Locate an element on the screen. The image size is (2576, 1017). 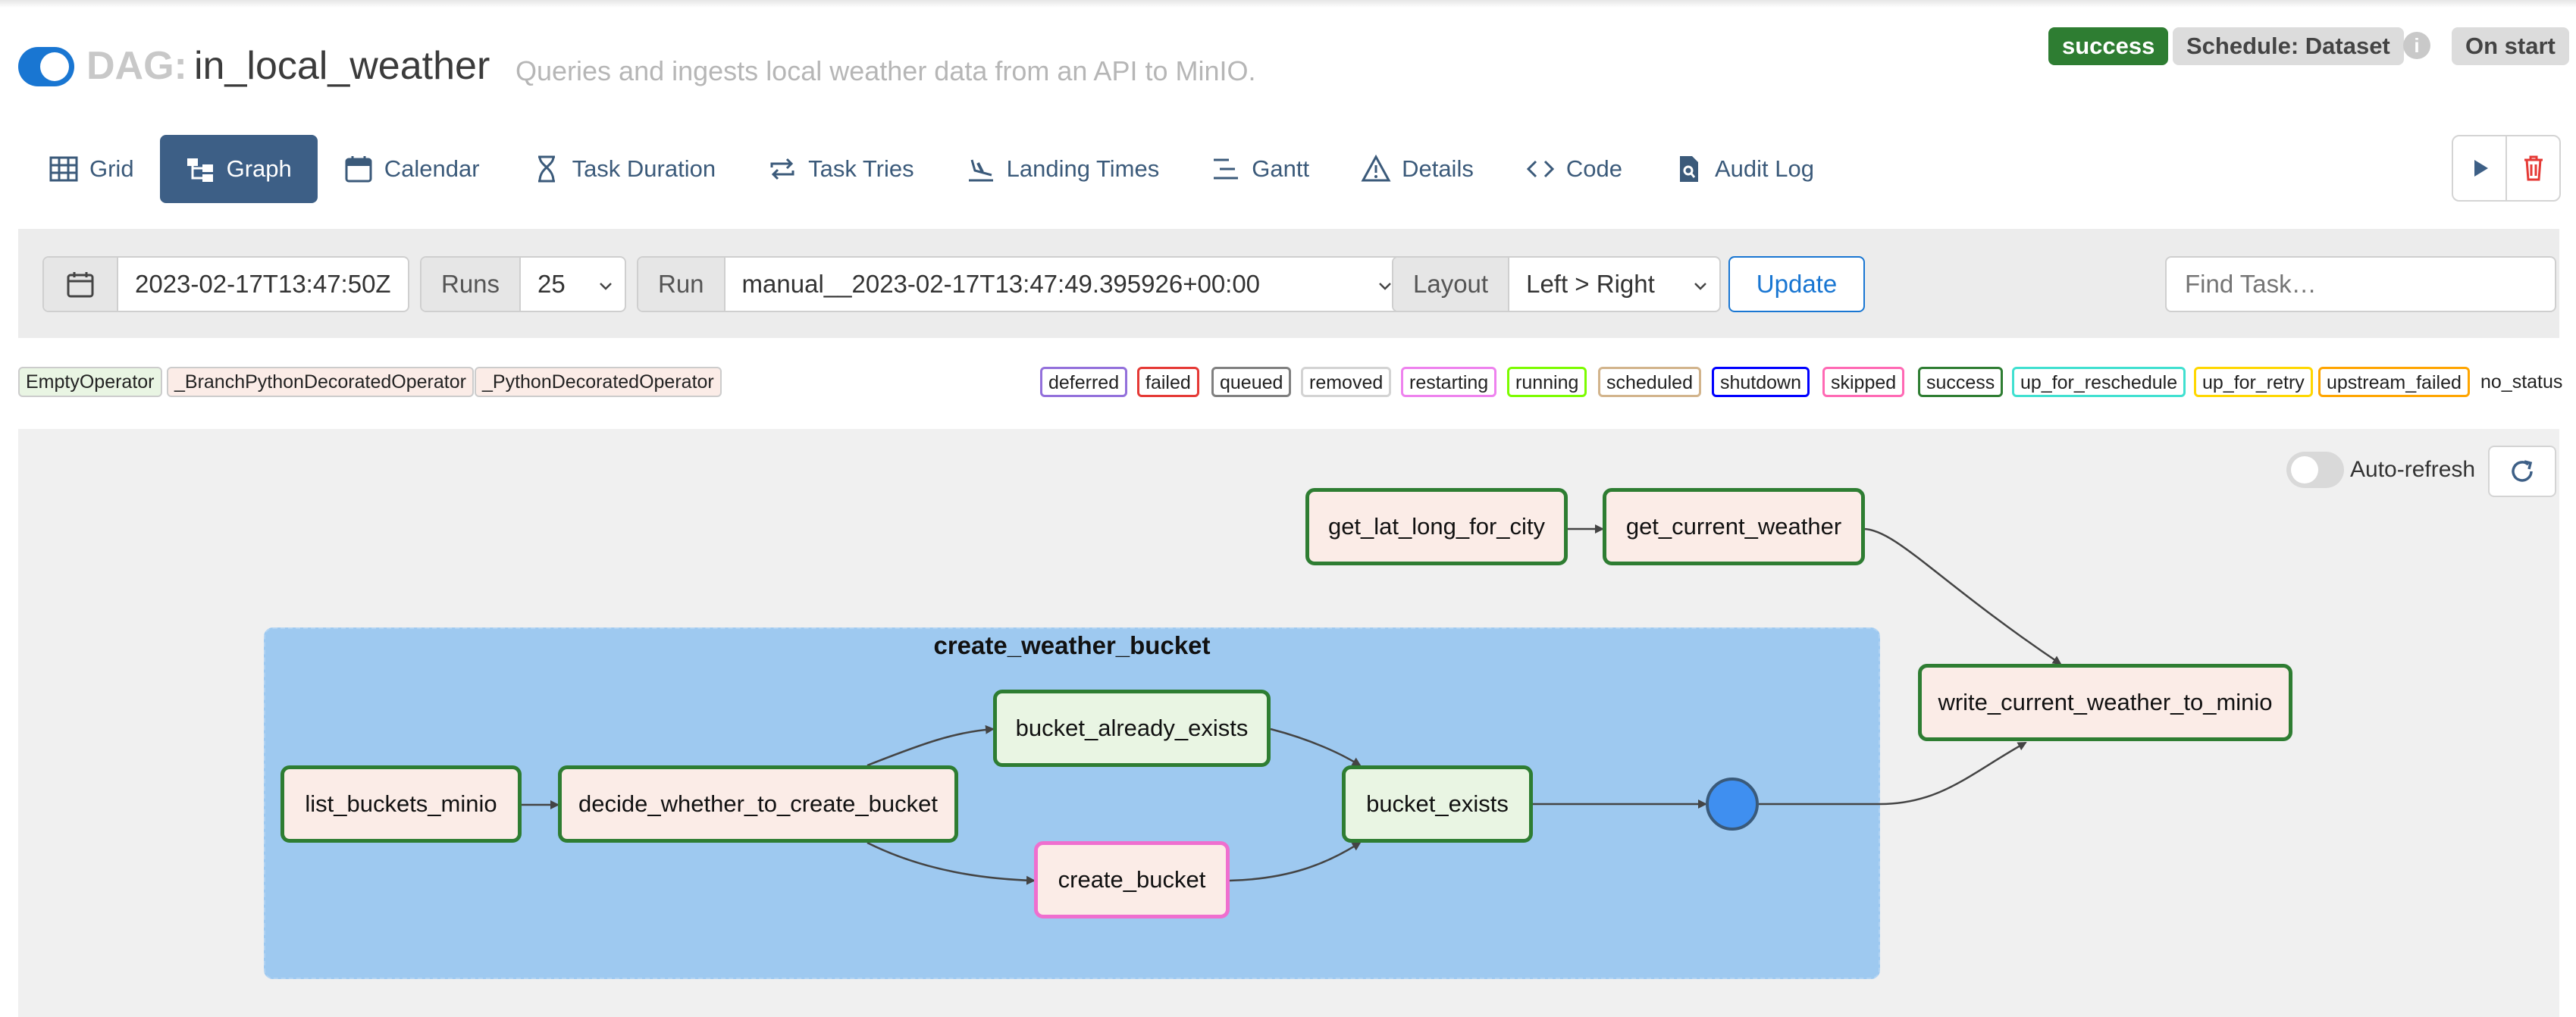
task-group-join-node is located at coordinates (1732, 804).